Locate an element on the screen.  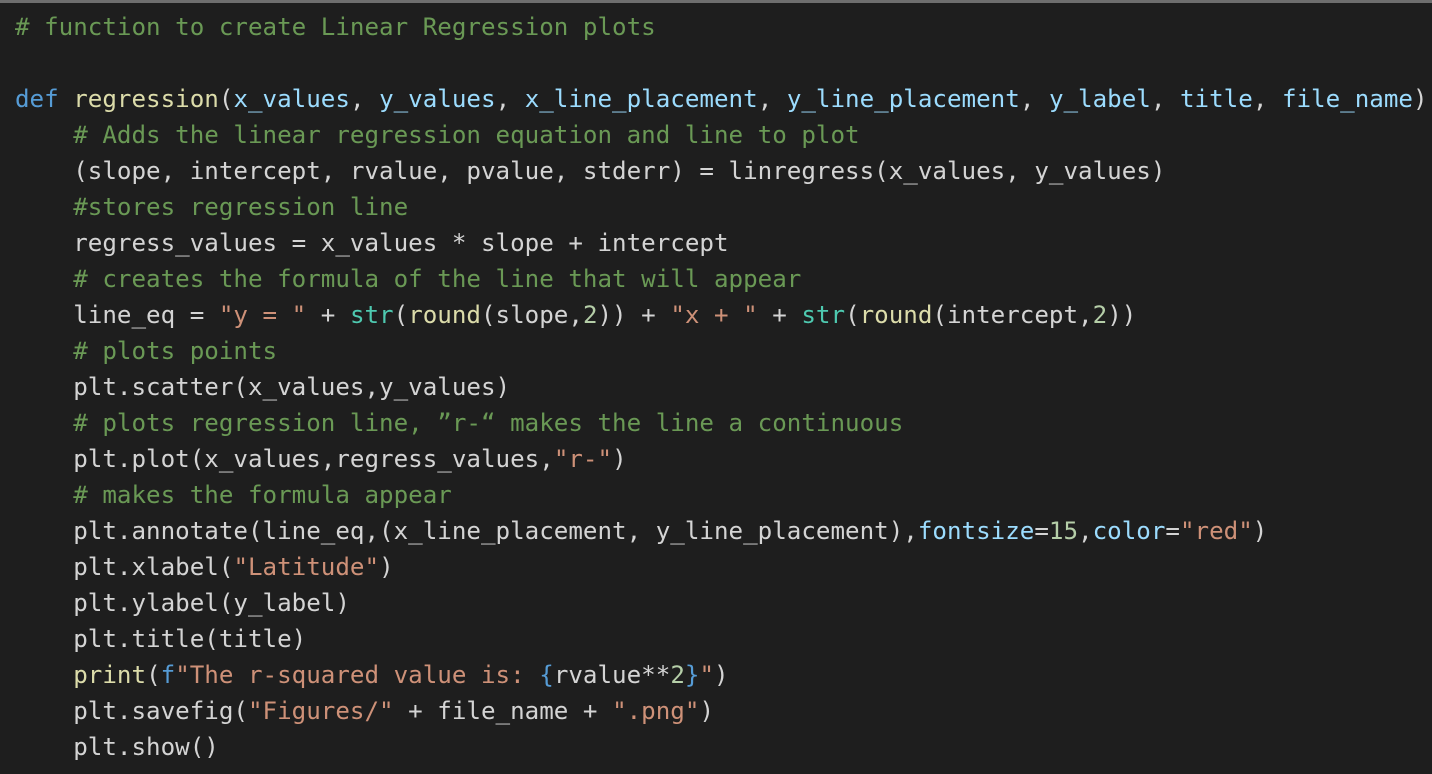
code-token-string: "Figures/" is located at coordinates (321, 711).